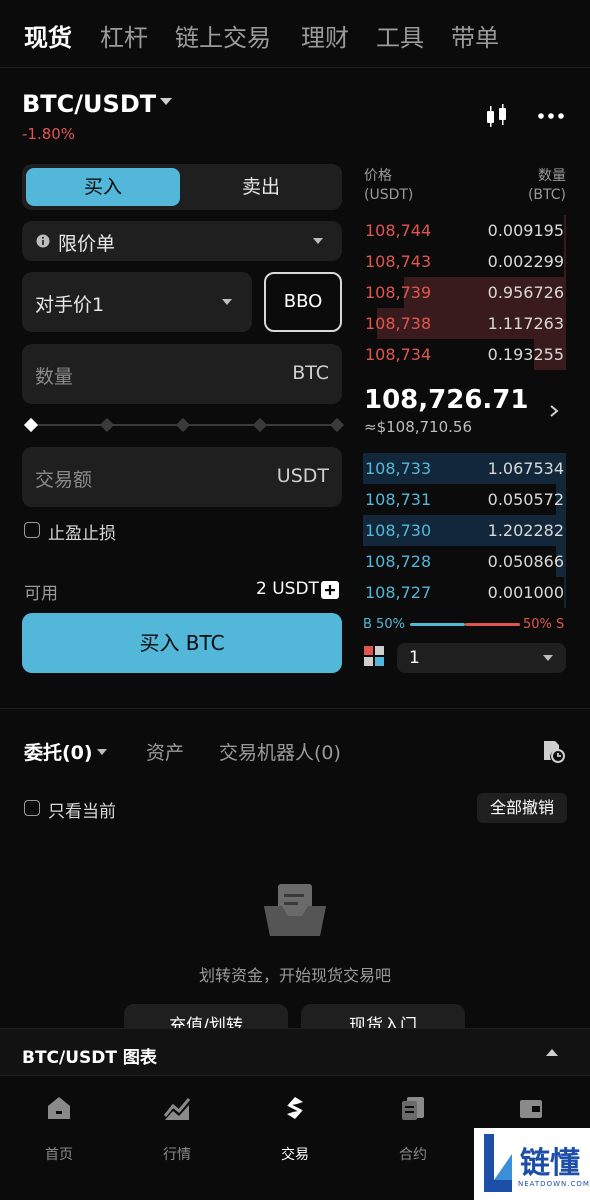 This screenshot has width=590, height=1200. I want to click on sell-tab: 卖出, so click(261, 187).